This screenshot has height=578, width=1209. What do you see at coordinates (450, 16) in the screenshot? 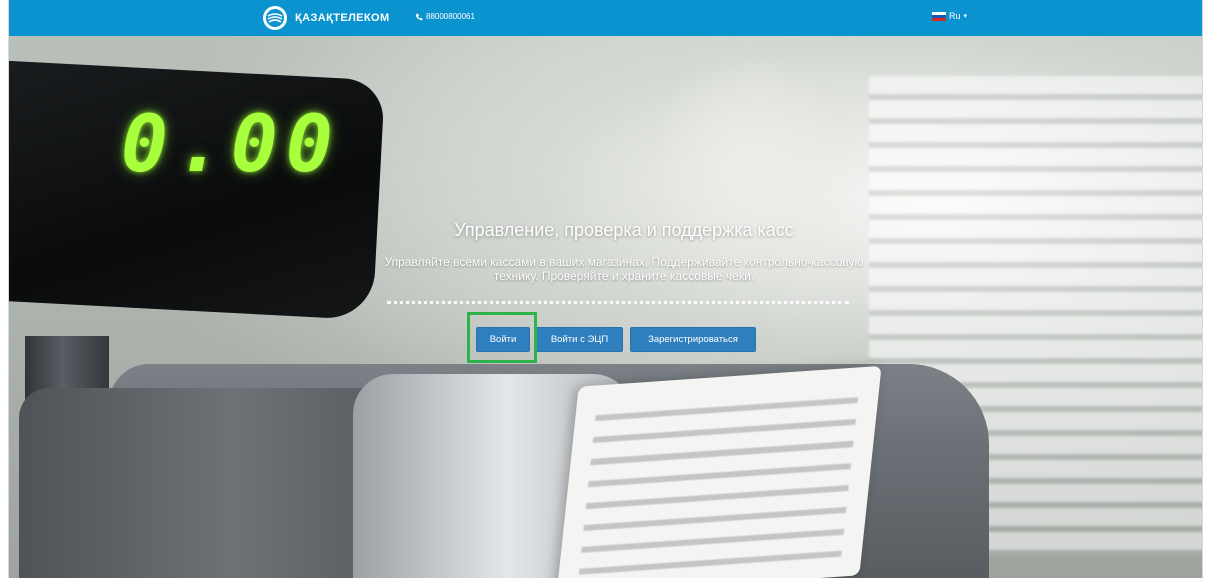
I see `phone-number: 88000800061` at bounding box center [450, 16].